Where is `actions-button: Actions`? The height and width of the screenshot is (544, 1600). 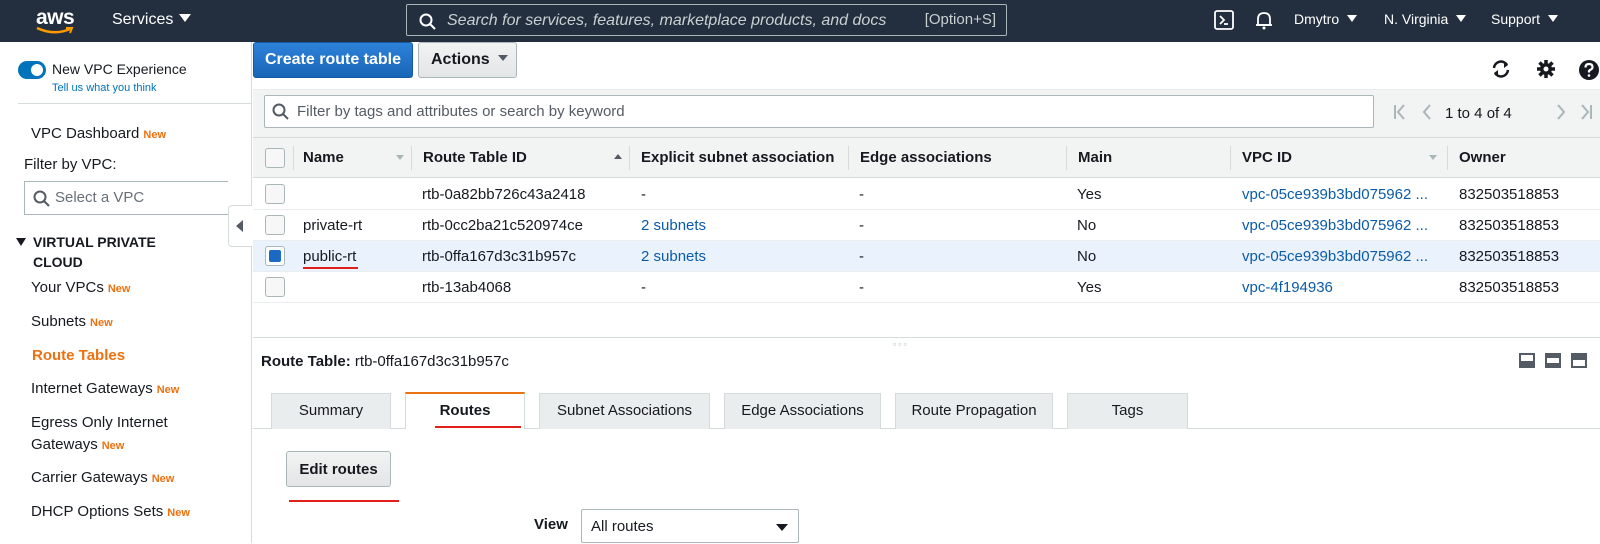 actions-button: Actions is located at coordinates (467, 60).